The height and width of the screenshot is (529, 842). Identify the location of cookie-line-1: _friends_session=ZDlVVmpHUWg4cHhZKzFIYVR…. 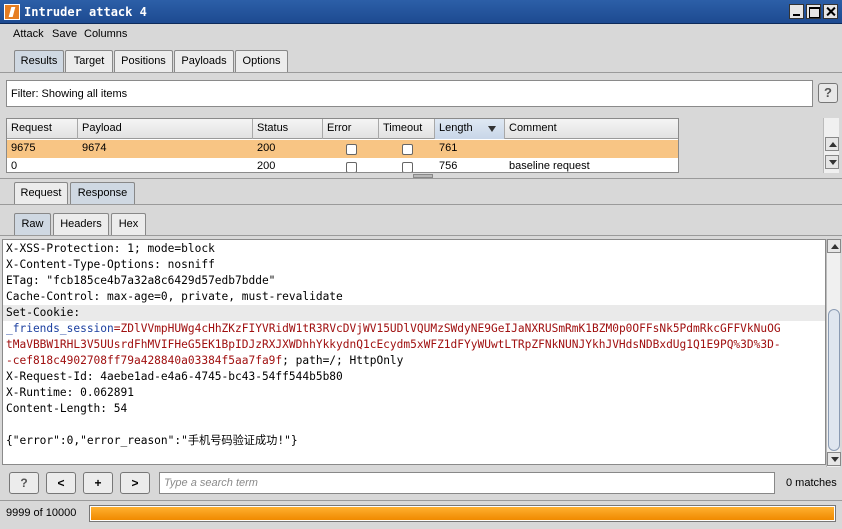
(393, 329).